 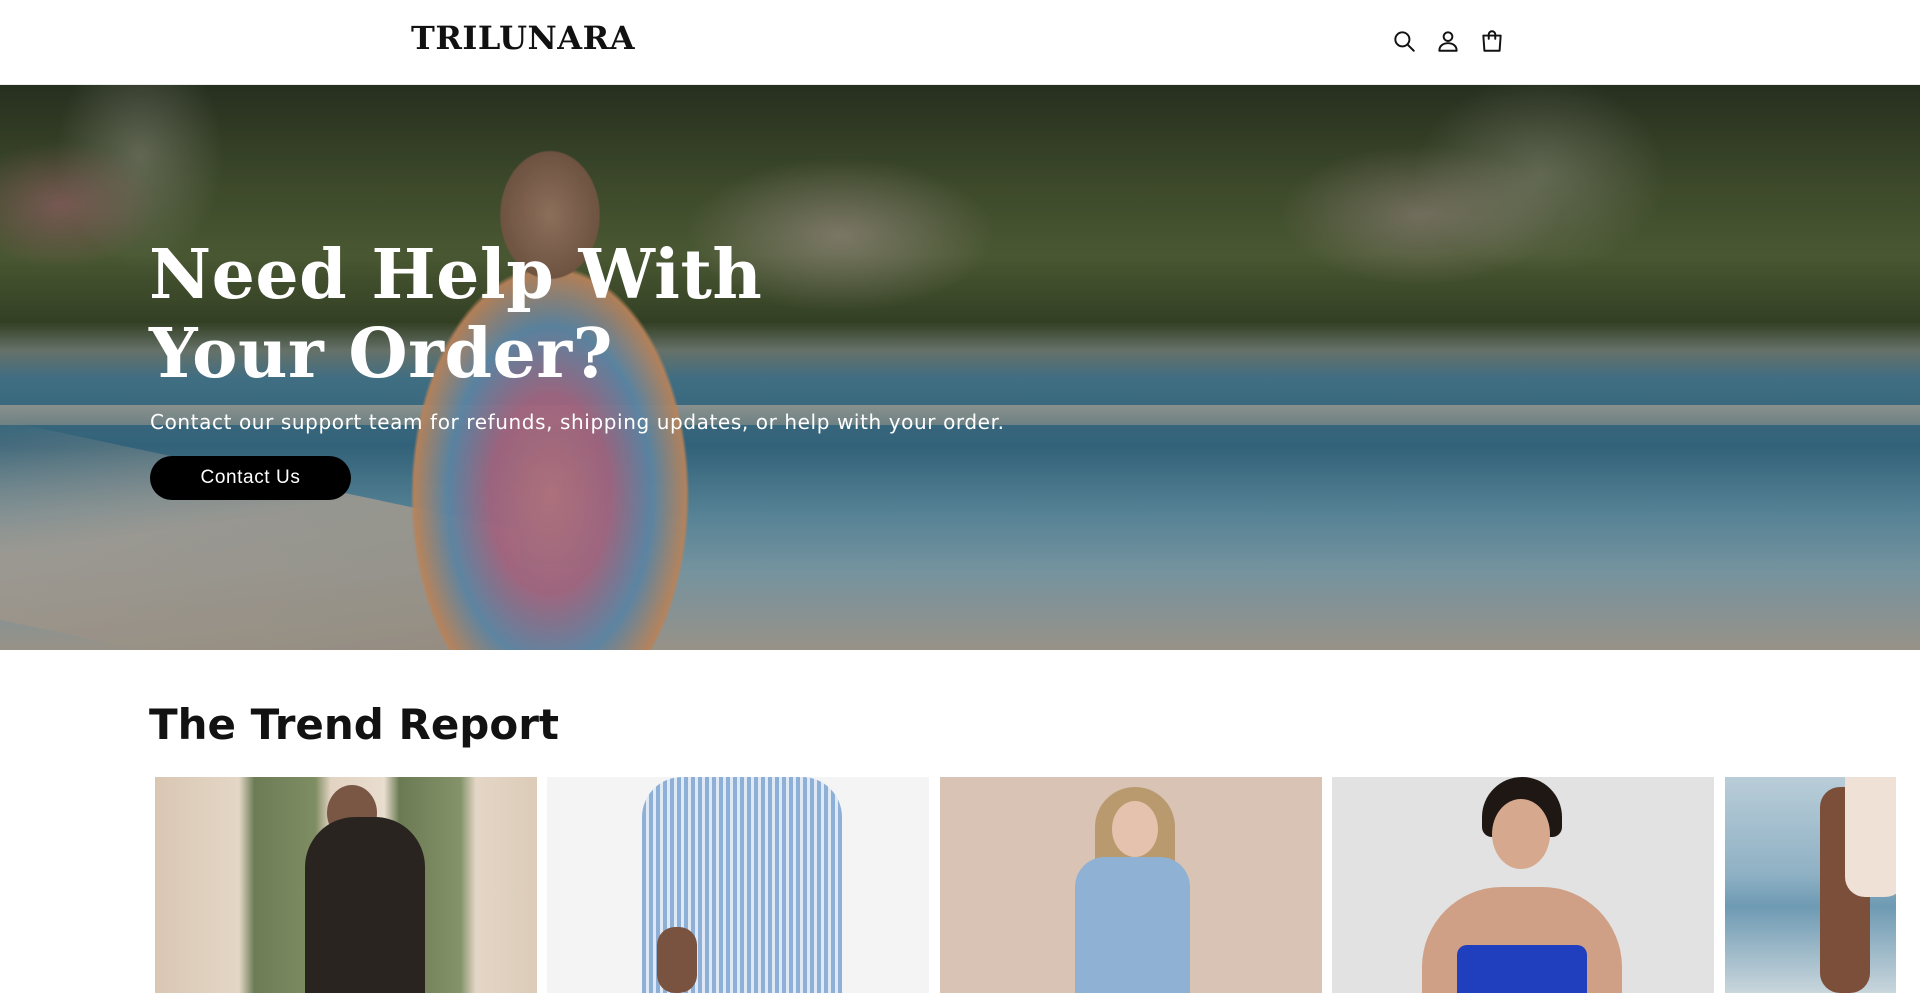 What do you see at coordinates (1132, 925) in the screenshot?
I see `denim-dress` at bounding box center [1132, 925].